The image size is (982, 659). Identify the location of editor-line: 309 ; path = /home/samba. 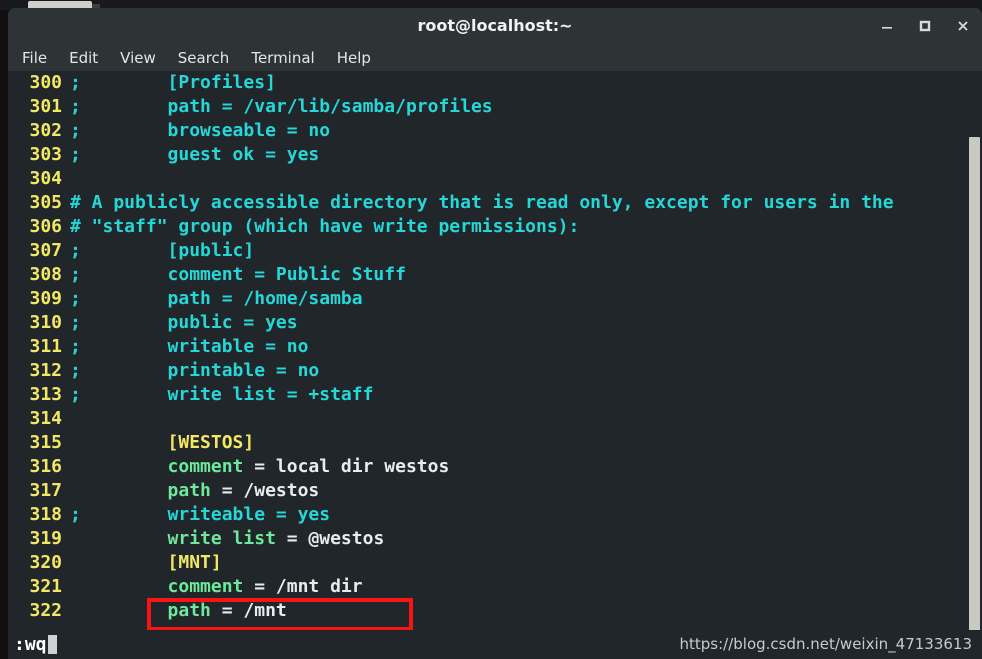
(495, 299).